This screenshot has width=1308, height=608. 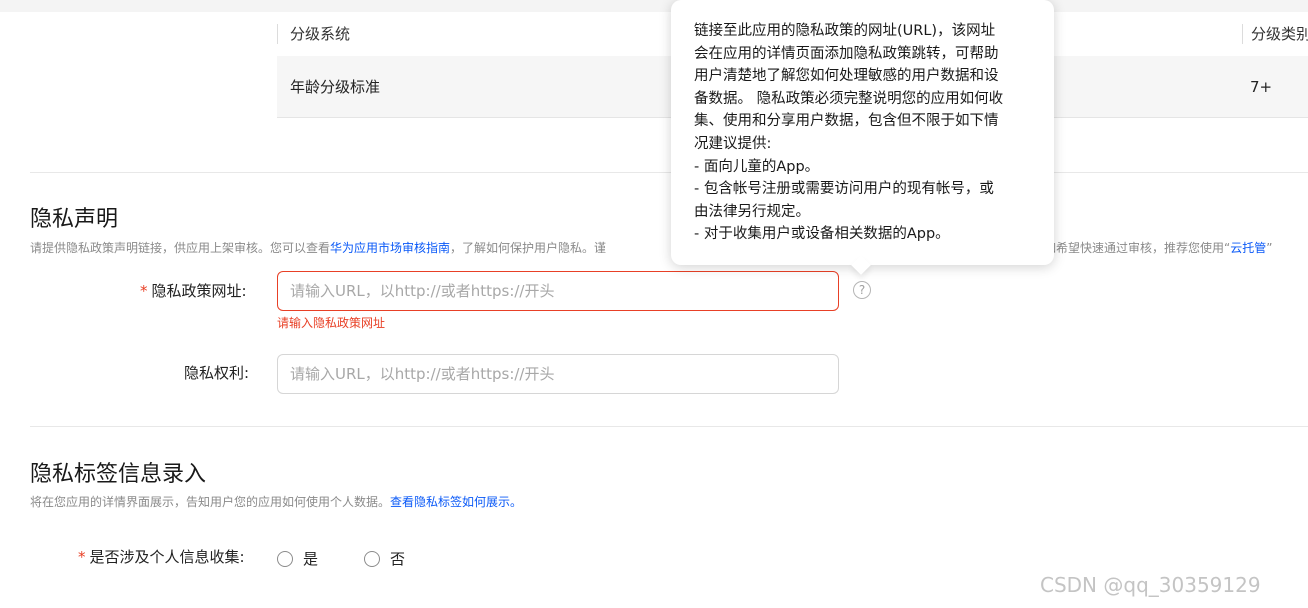 I want to click on tooltip-line: 由法律另行规定。, so click(x=752, y=211).